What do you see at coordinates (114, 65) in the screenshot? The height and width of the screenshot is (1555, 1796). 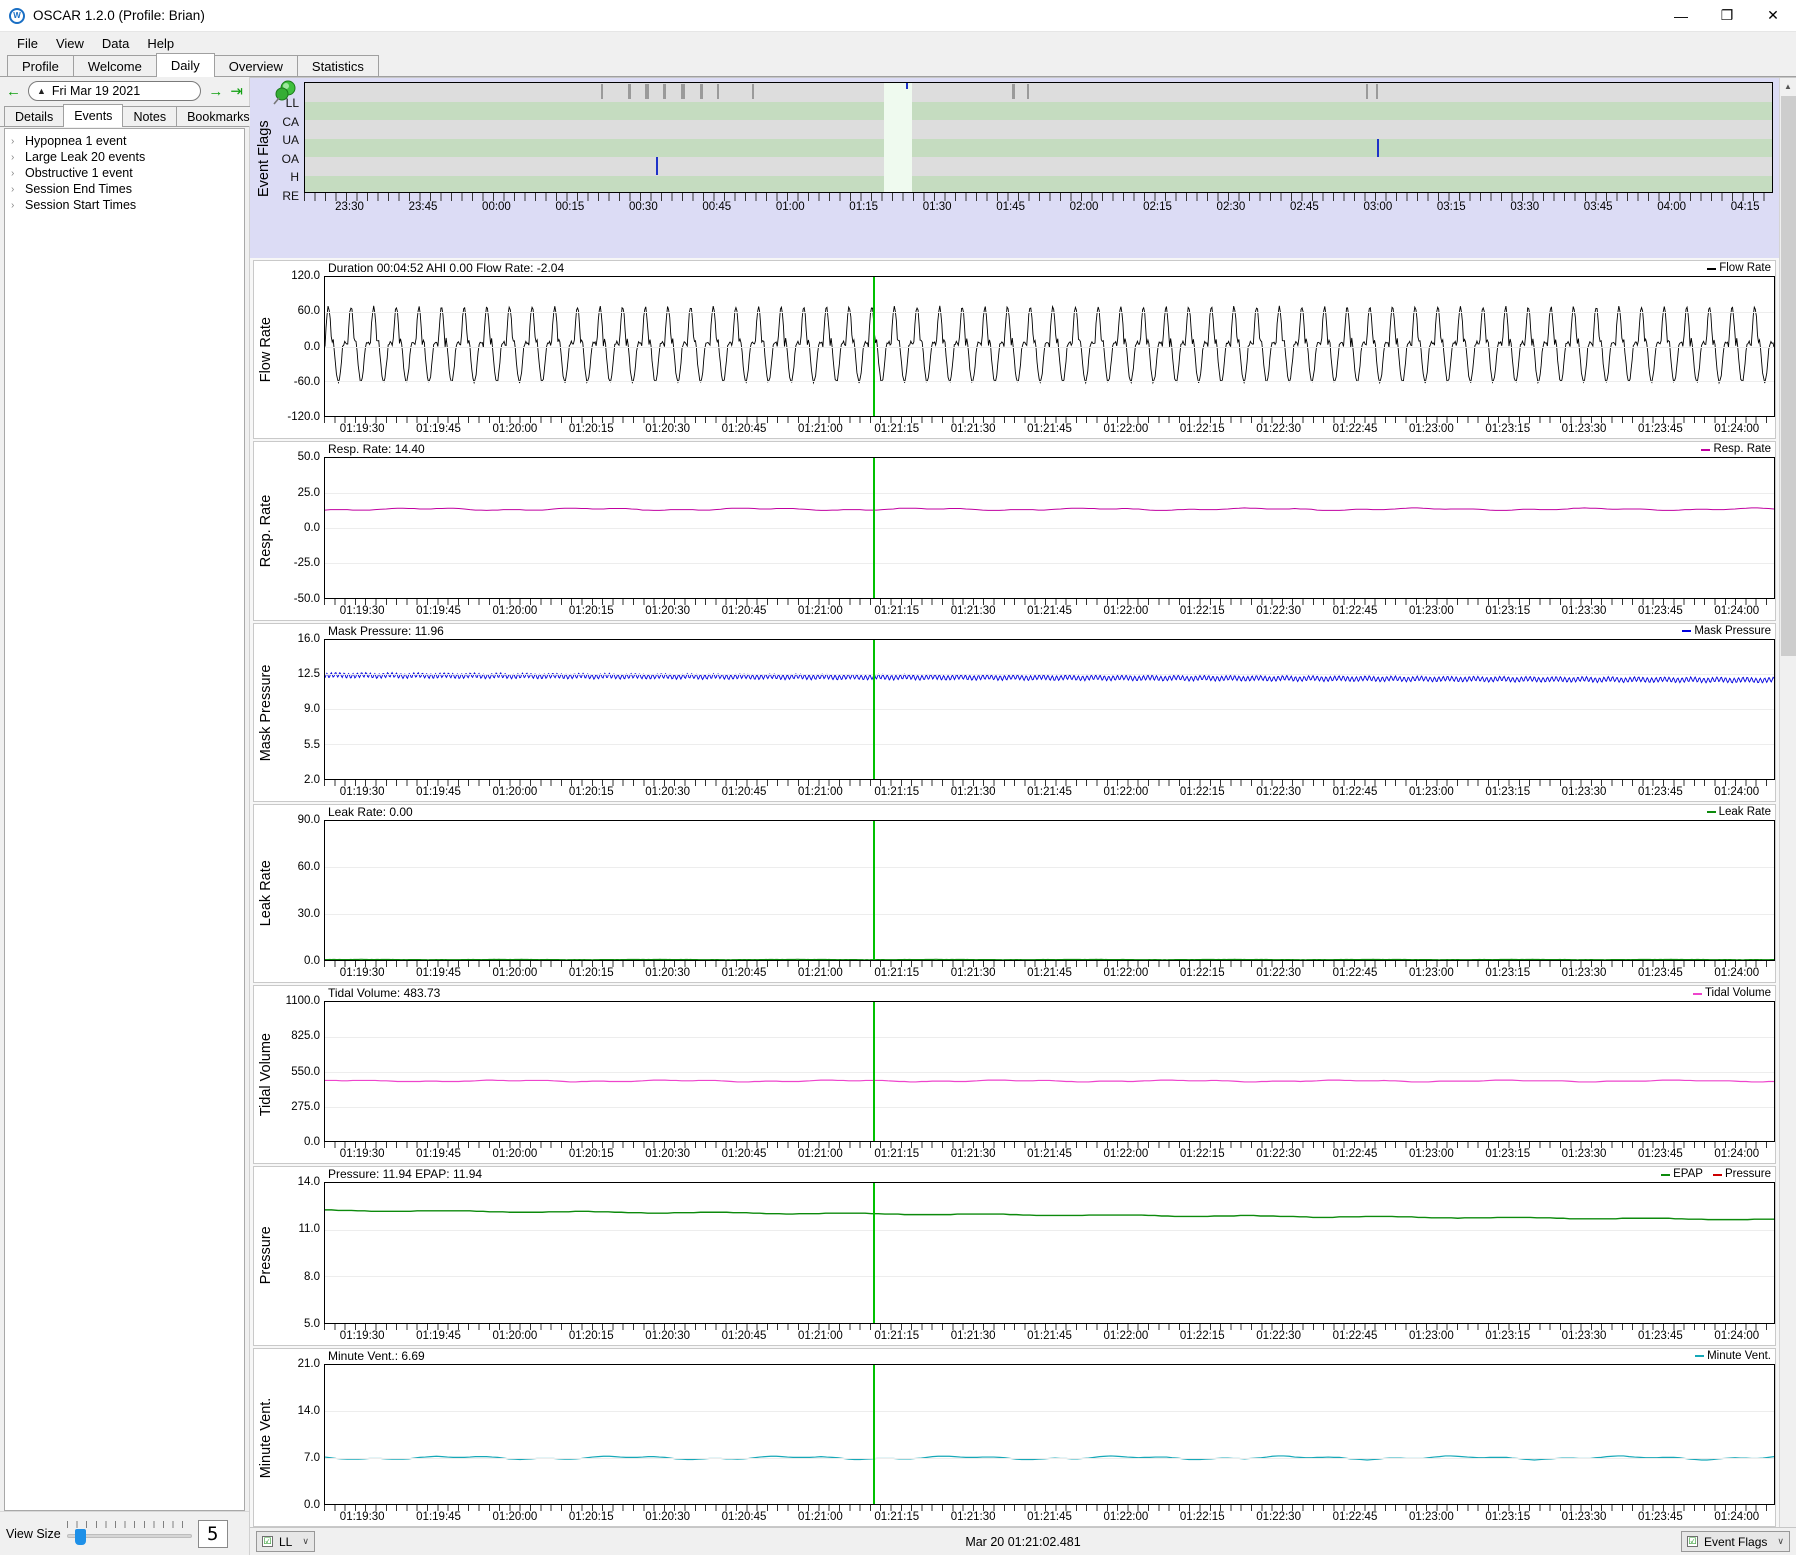 I see `tab-welcome: Welcome` at bounding box center [114, 65].